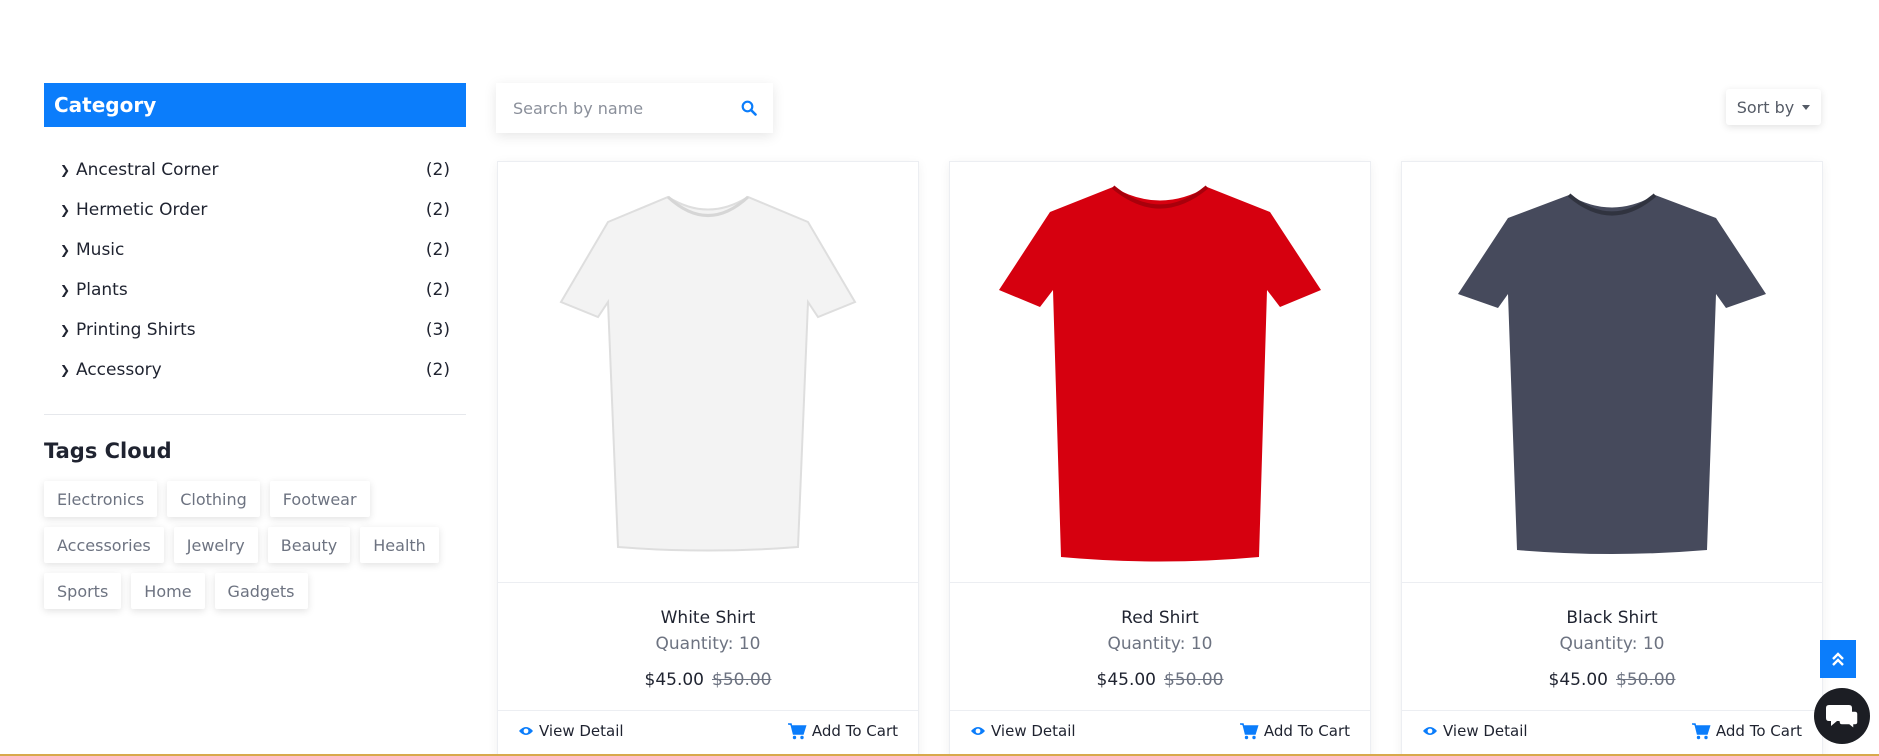 The image size is (1879, 756). I want to click on product-name: Red Shirt, so click(1160, 605).